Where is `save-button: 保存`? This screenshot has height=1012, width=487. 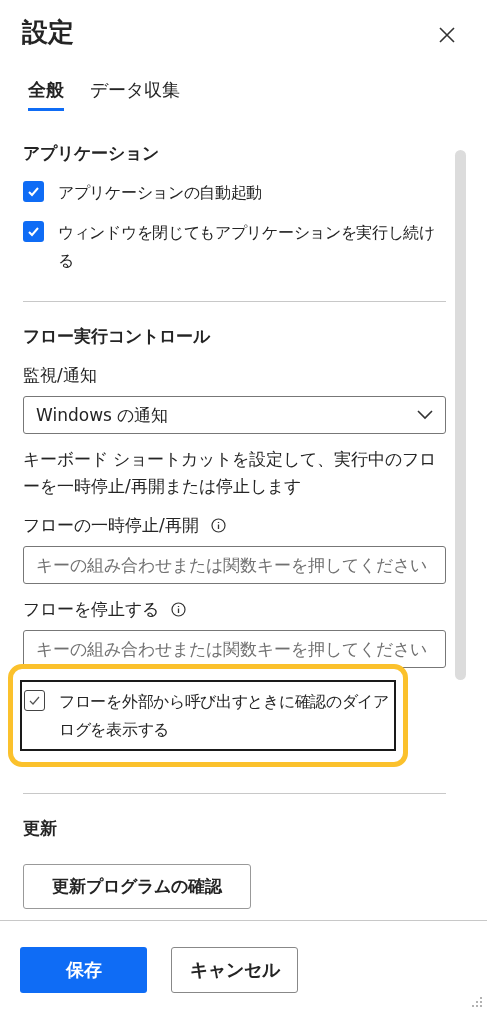 save-button: 保存 is located at coordinates (83, 970).